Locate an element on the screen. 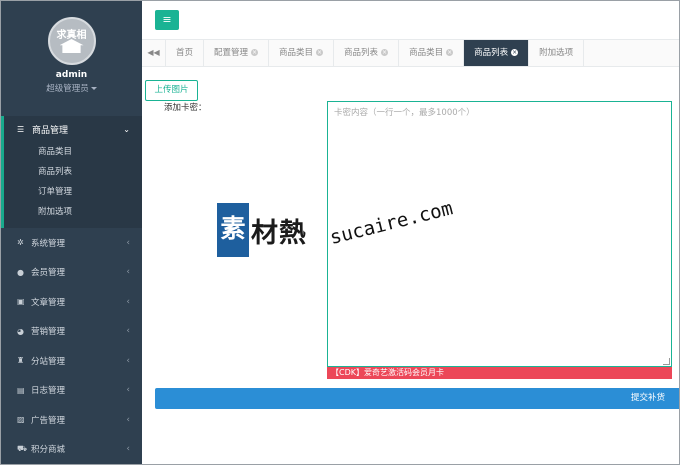  profile-name: admin is located at coordinates (71, 75).